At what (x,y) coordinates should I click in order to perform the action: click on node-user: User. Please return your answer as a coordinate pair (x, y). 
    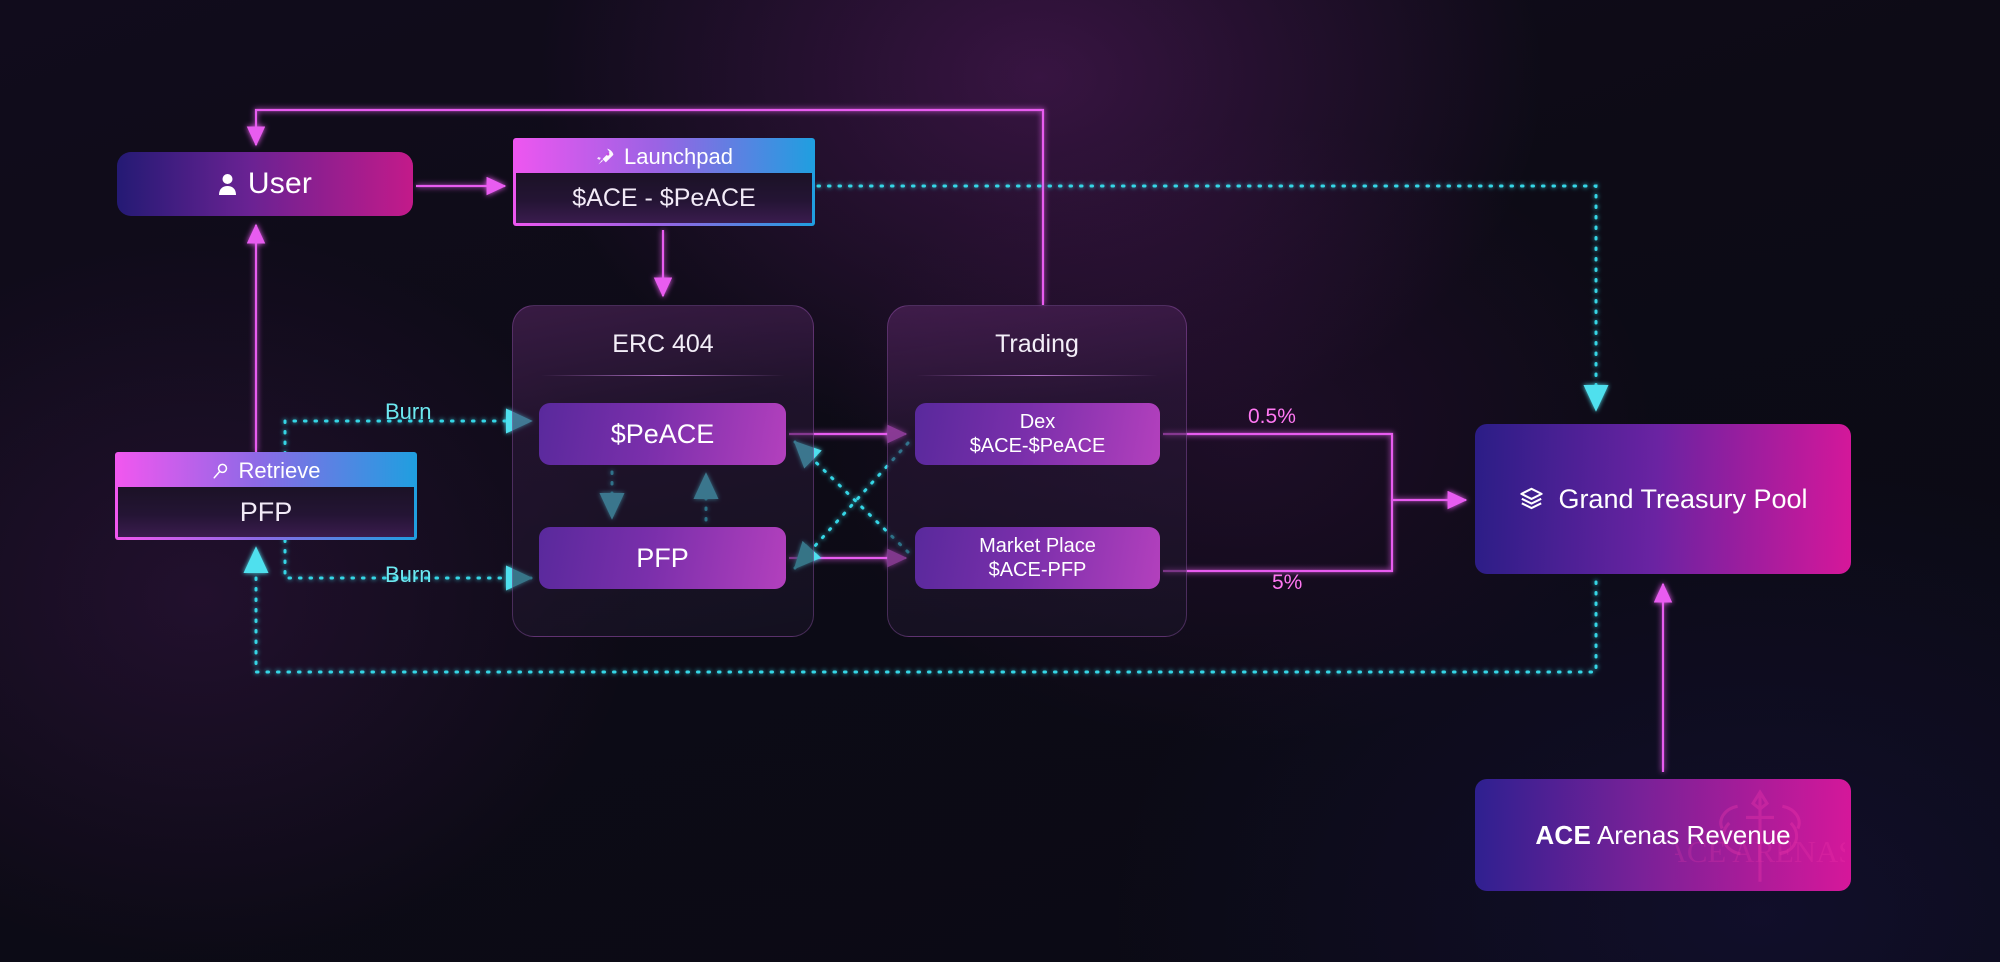
    Looking at the image, I should click on (265, 184).